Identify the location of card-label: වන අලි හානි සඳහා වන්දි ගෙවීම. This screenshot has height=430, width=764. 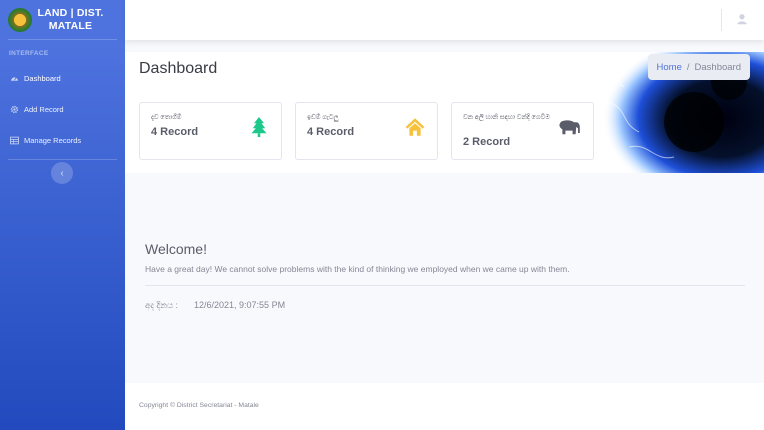
(506, 117).